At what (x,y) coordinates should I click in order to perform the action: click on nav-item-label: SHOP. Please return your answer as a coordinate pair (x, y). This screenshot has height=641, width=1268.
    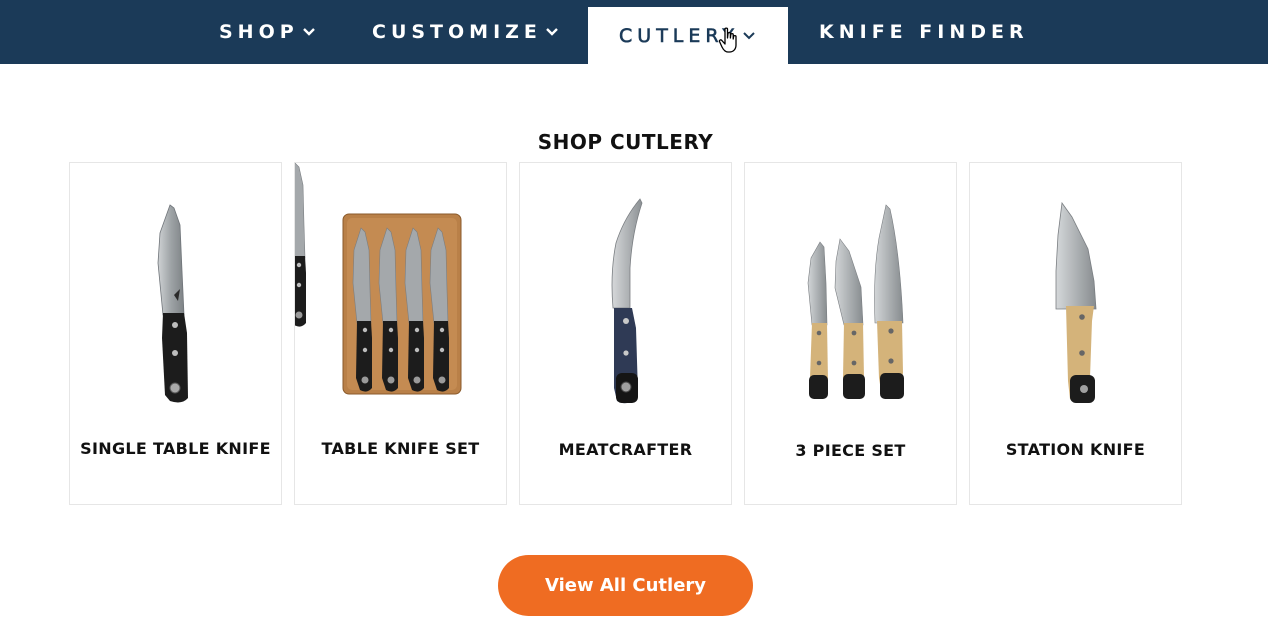
    Looking at the image, I should click on (259, 32).